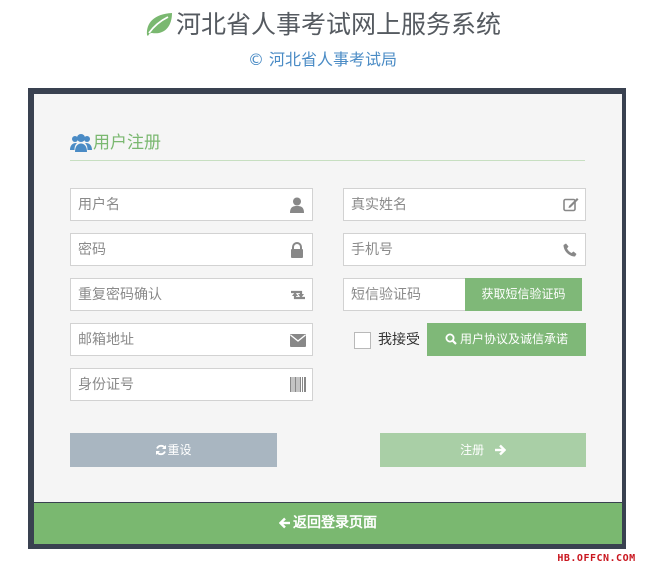  I want to click on arrow-left-icon, so click(284, 523).